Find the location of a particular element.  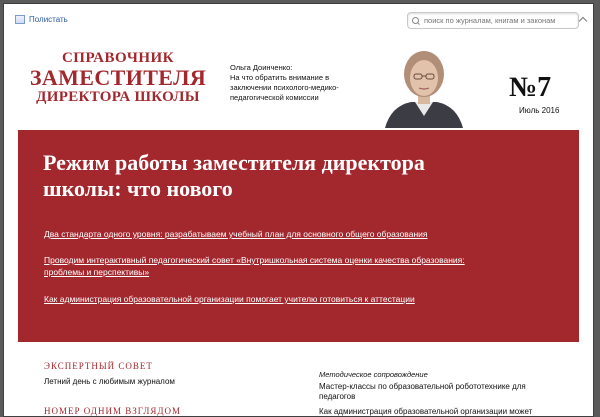

magazine-title-line1: СПРАВОЧНИК is located at coordinates (118, 58).